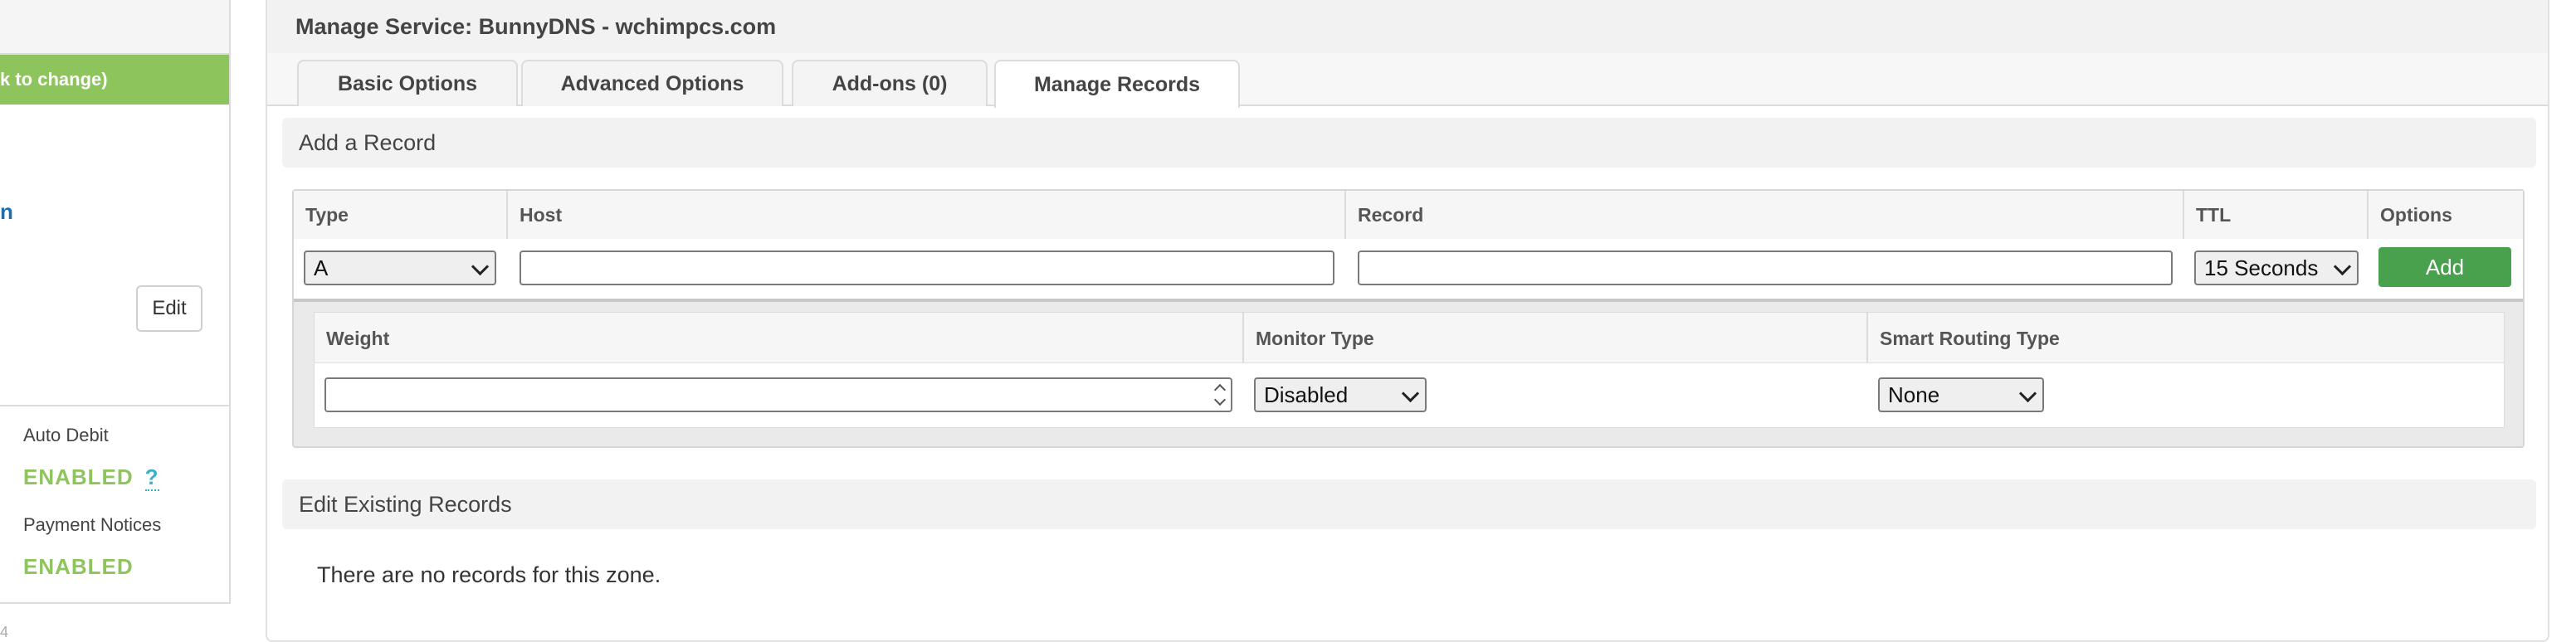 The image size is (2576, 642). I want to click on edit-button: Edit, so click(169, 308).